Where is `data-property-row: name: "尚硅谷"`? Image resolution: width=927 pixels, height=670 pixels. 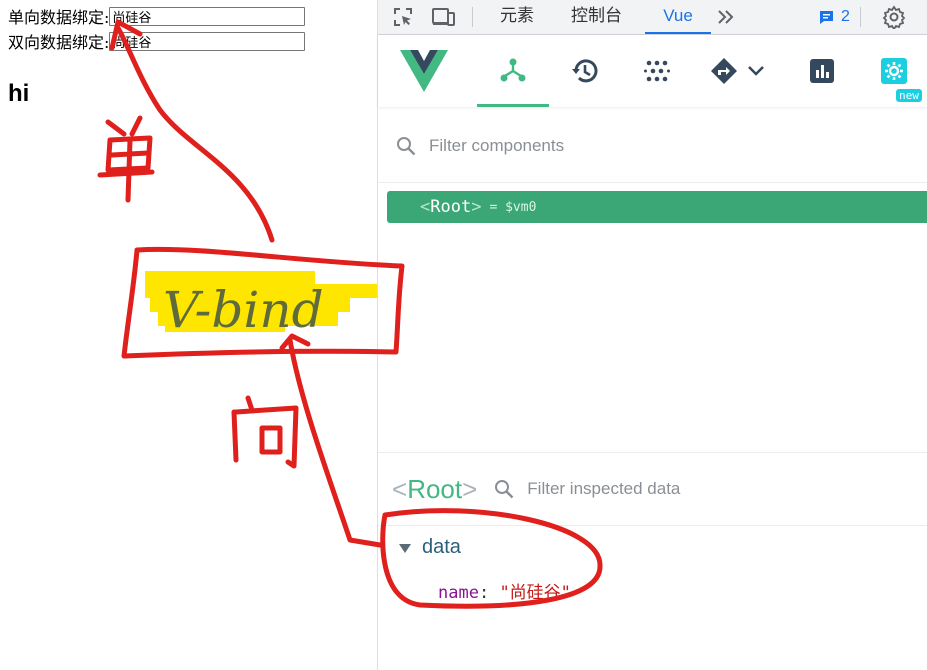 data-property-row: name: "尚硅谷" is located at coordinates (504, 590).